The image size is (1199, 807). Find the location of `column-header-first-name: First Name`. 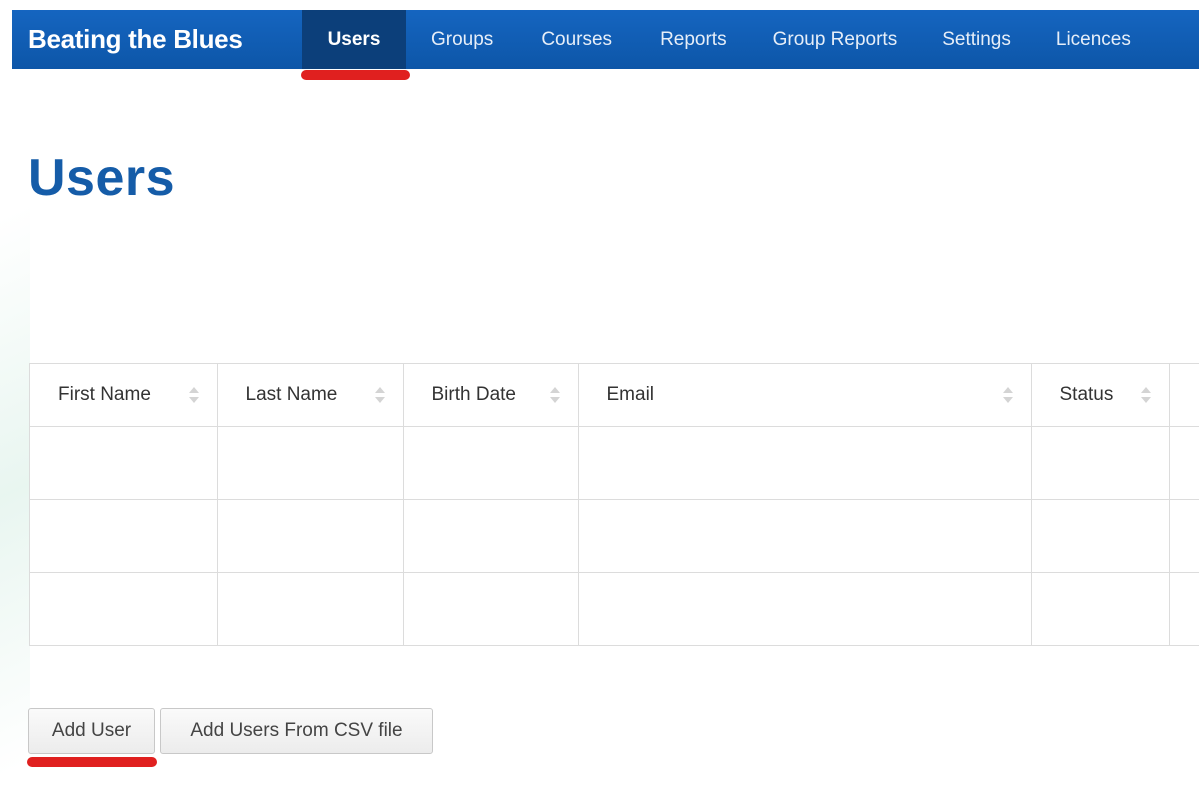

column-header-first-name: First Name is located at coordinates (124, 395).